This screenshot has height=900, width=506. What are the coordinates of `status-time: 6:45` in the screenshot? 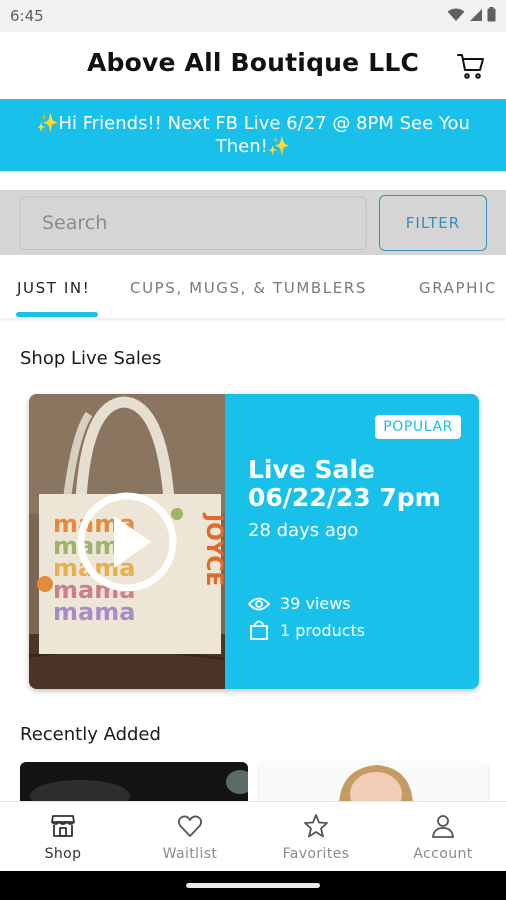 It's located at (27, 16).